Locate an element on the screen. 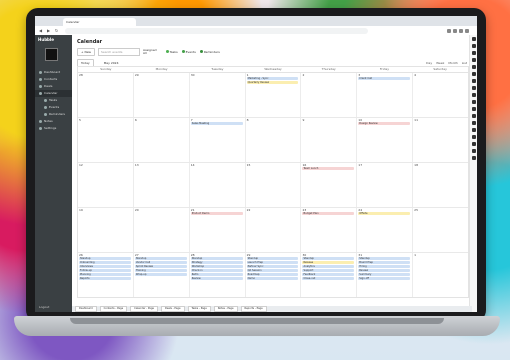 This screenshot has width=510, height=360. legend-item: Events is located at coordinates (188, 52).